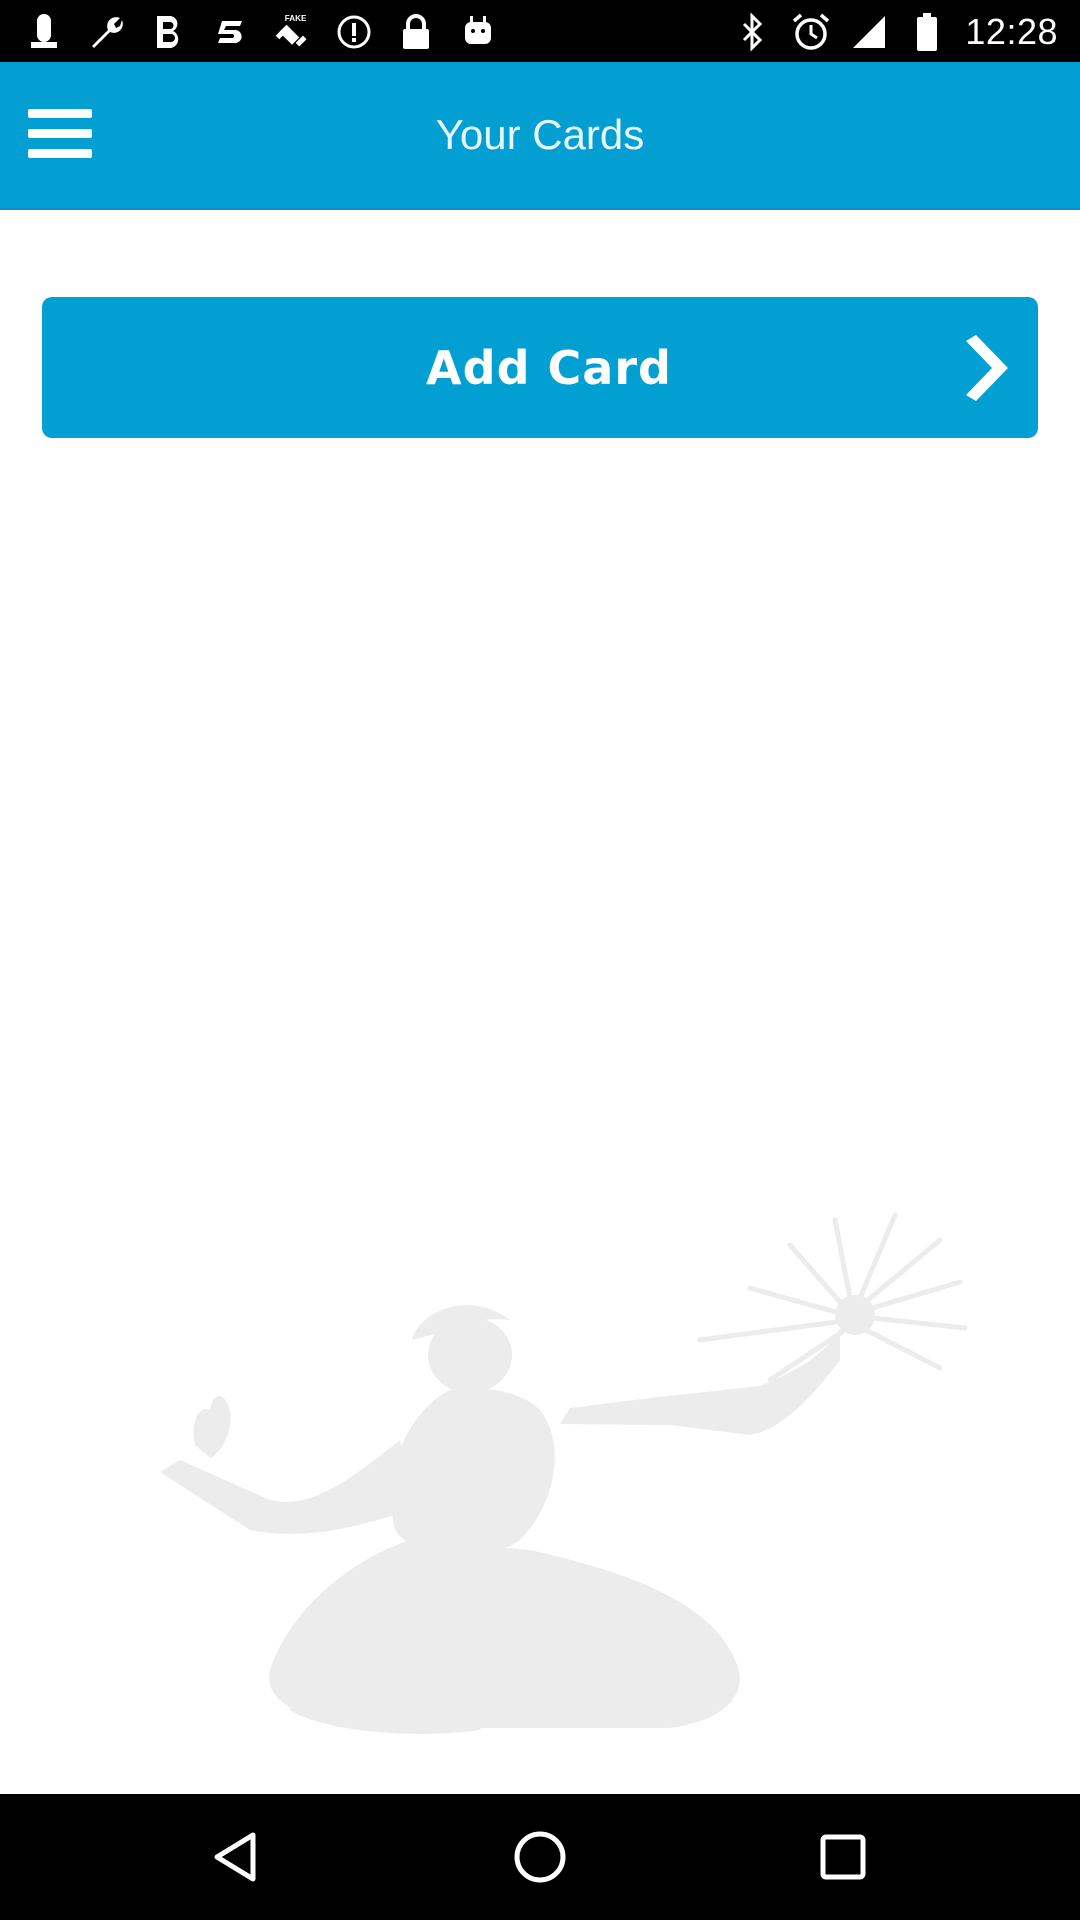 The width and height of the screenshot is (1080, 1920). I want to click on home-icon, so click(540, 1857).